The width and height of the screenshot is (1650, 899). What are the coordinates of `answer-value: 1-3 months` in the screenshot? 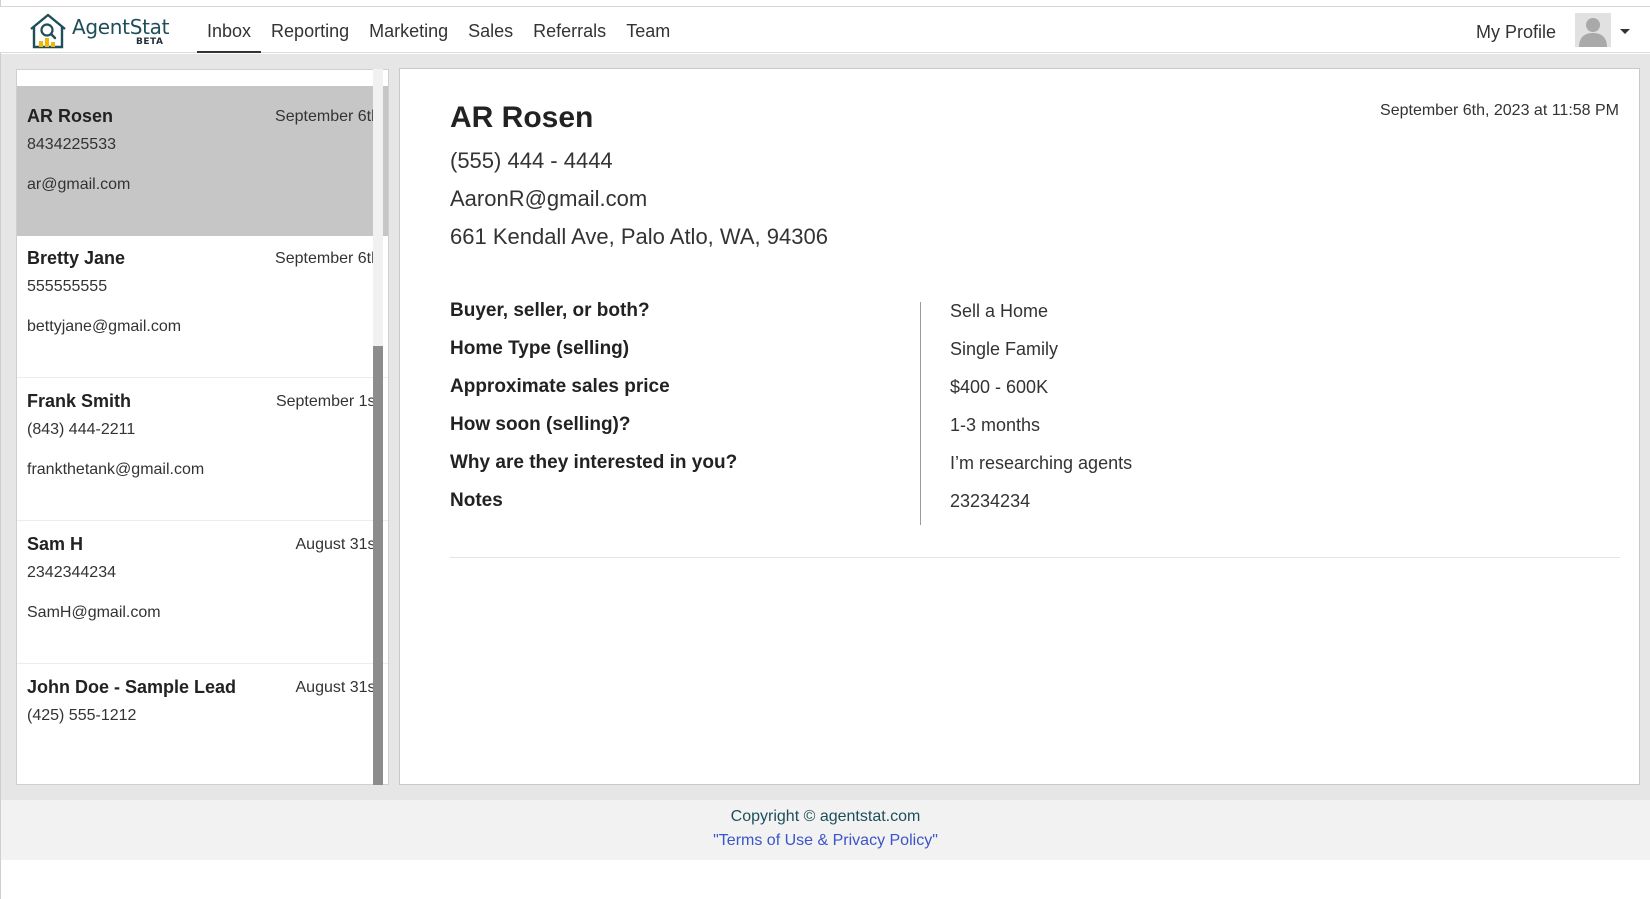 It's located at (995, 425).